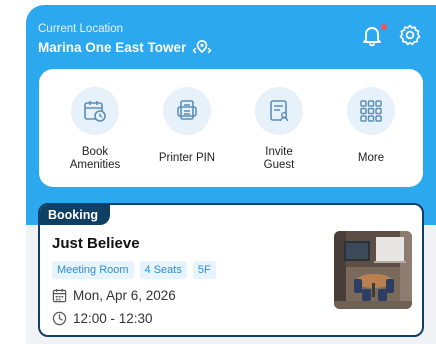  I want to click on booking-time-row: 12:00 - 12:30, so click(102, 318).